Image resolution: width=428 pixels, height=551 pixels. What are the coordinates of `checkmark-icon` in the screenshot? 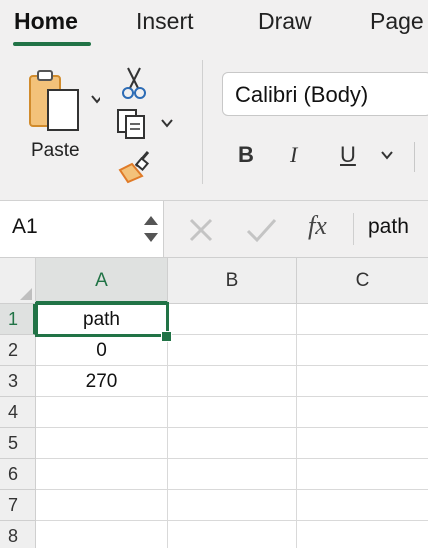 It's located at (261, 230).